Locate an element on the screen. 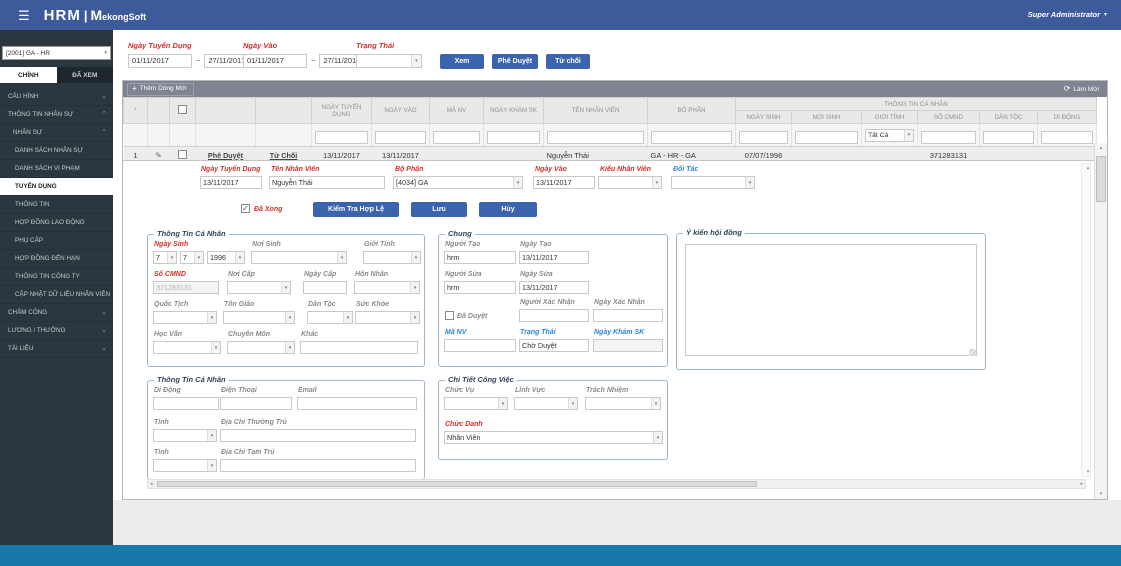 The image size is (1121, 566). filter-input-so-cmnd is located at coordinates (948, 137).